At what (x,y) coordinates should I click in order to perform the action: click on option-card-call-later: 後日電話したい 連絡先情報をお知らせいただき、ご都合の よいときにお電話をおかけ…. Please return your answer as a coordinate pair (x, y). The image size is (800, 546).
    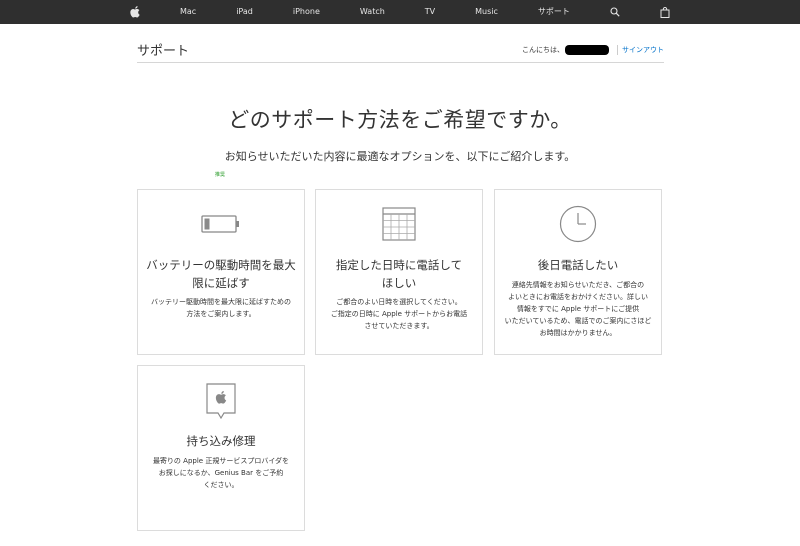
    Looking at the image, I should click on (578, 272).